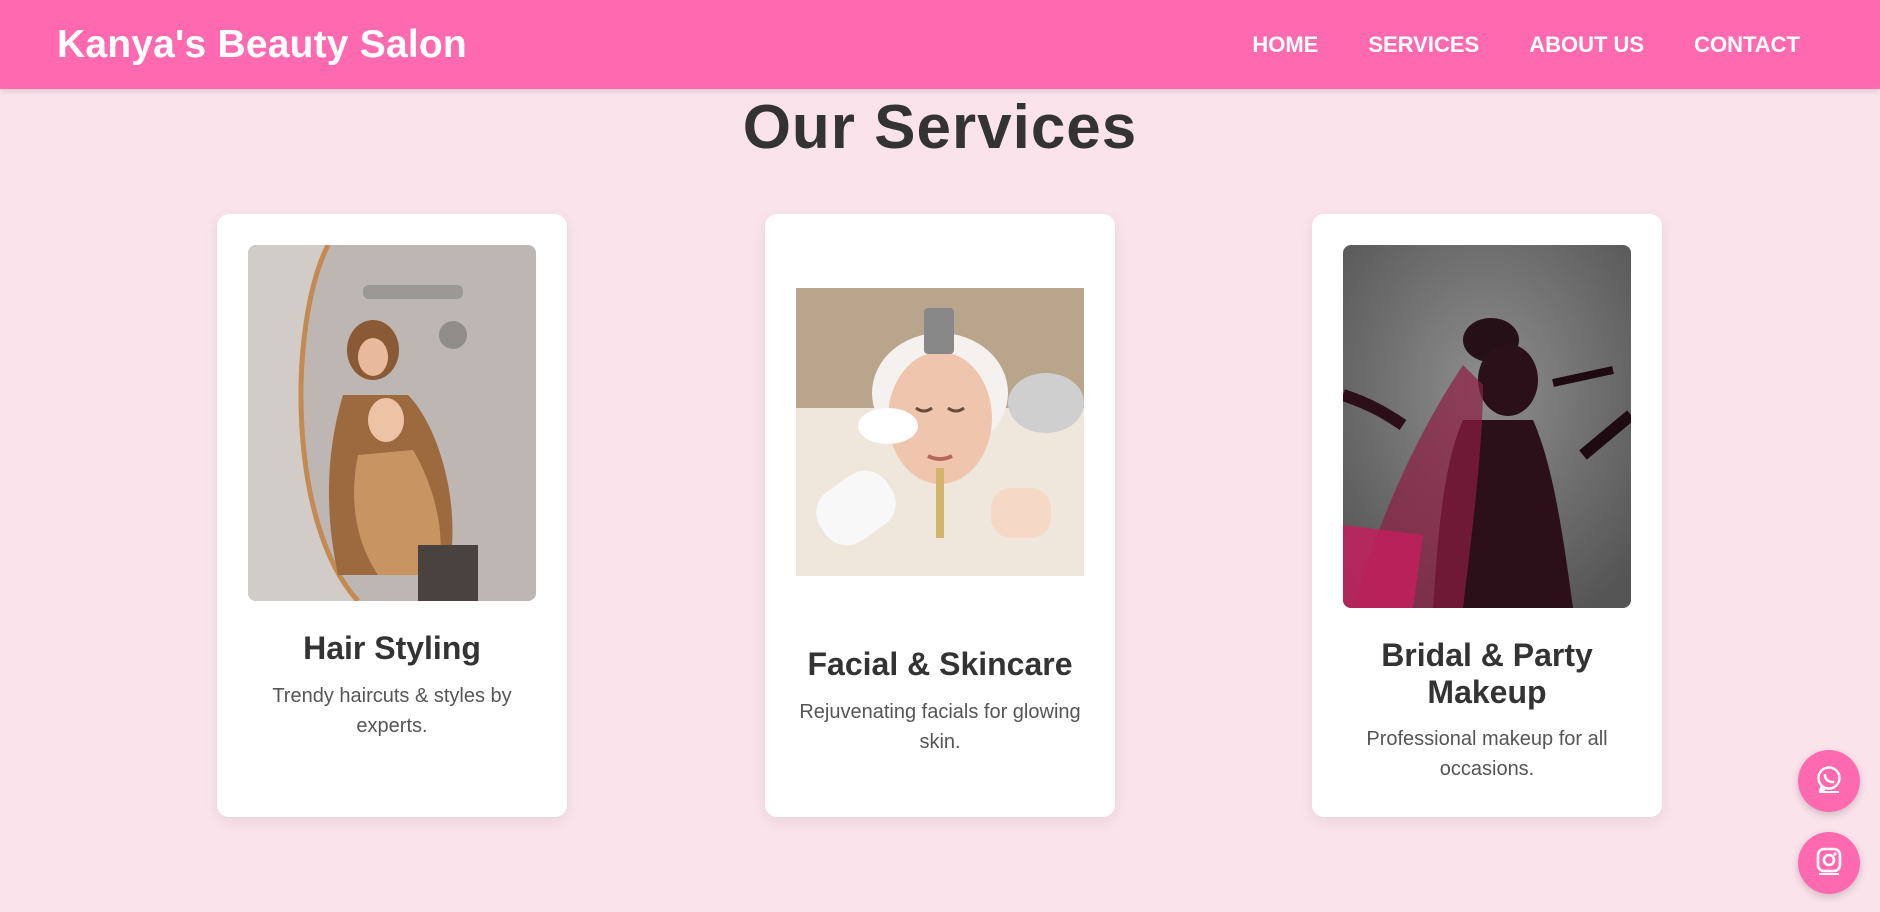 This screenshot has width=1880, height=912. What do you see at coordinates (1487, 426) in the screenshot?
I see `bridal-makeup-image` at bounding box center [1487, 426].